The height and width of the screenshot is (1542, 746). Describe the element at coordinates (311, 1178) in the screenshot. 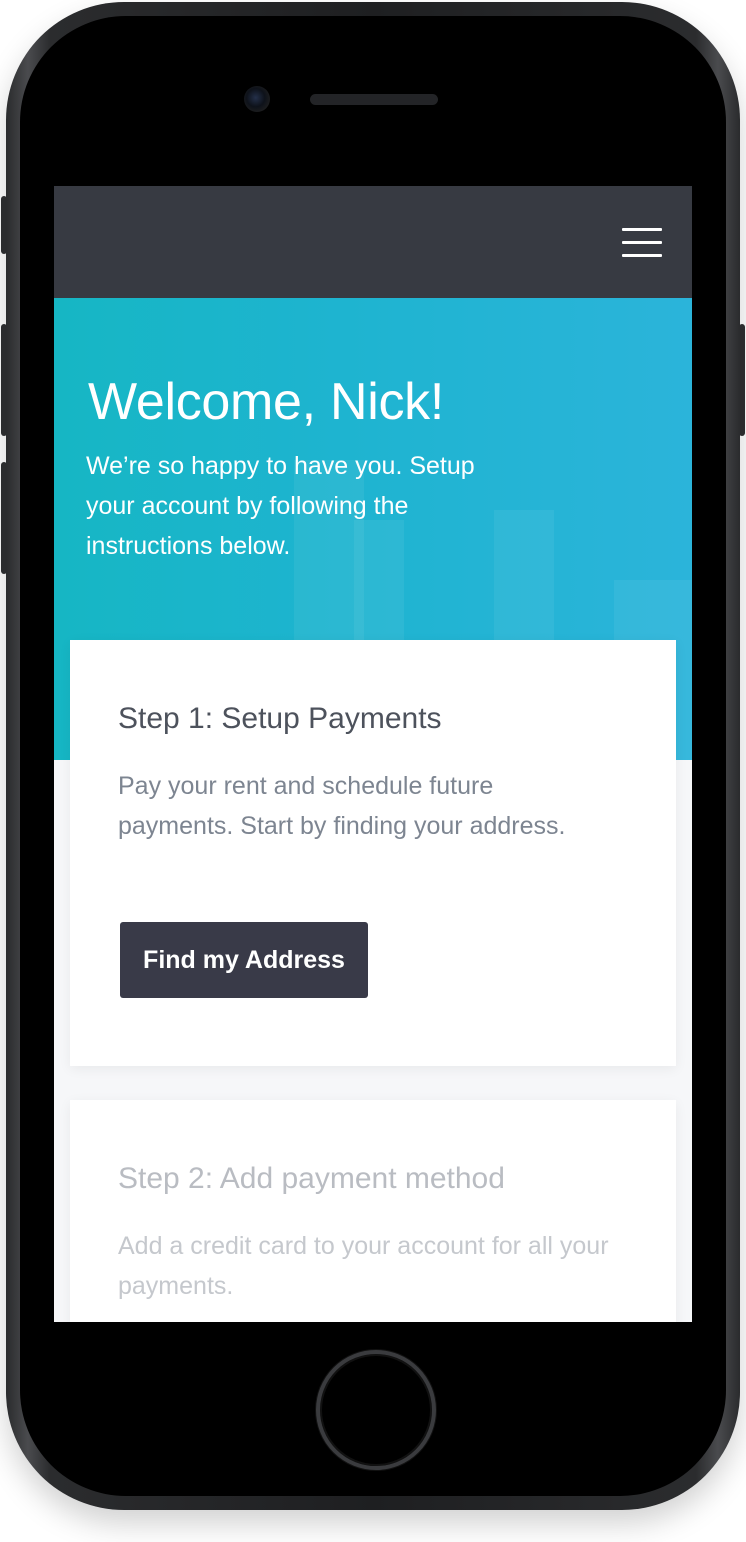

I see `step-2-title: Step 2: Add payment method` at that location.